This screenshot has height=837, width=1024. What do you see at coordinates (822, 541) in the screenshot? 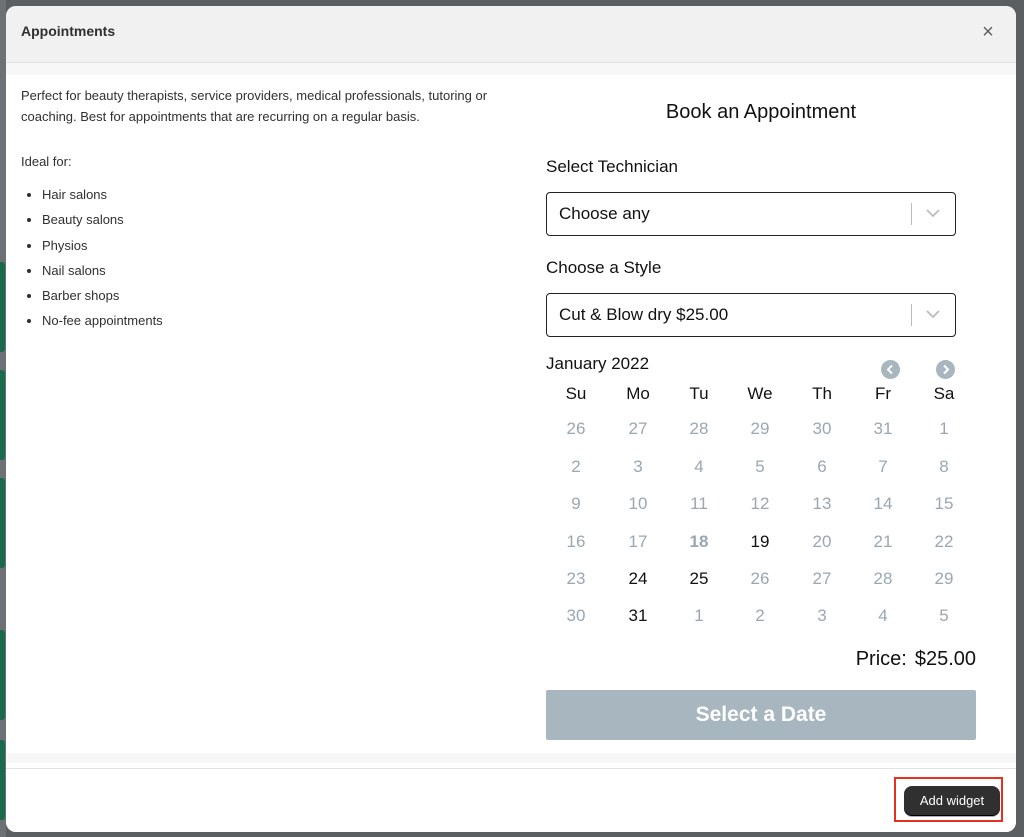
I see `calendar-day: 20` at bounding box center [822, 541].